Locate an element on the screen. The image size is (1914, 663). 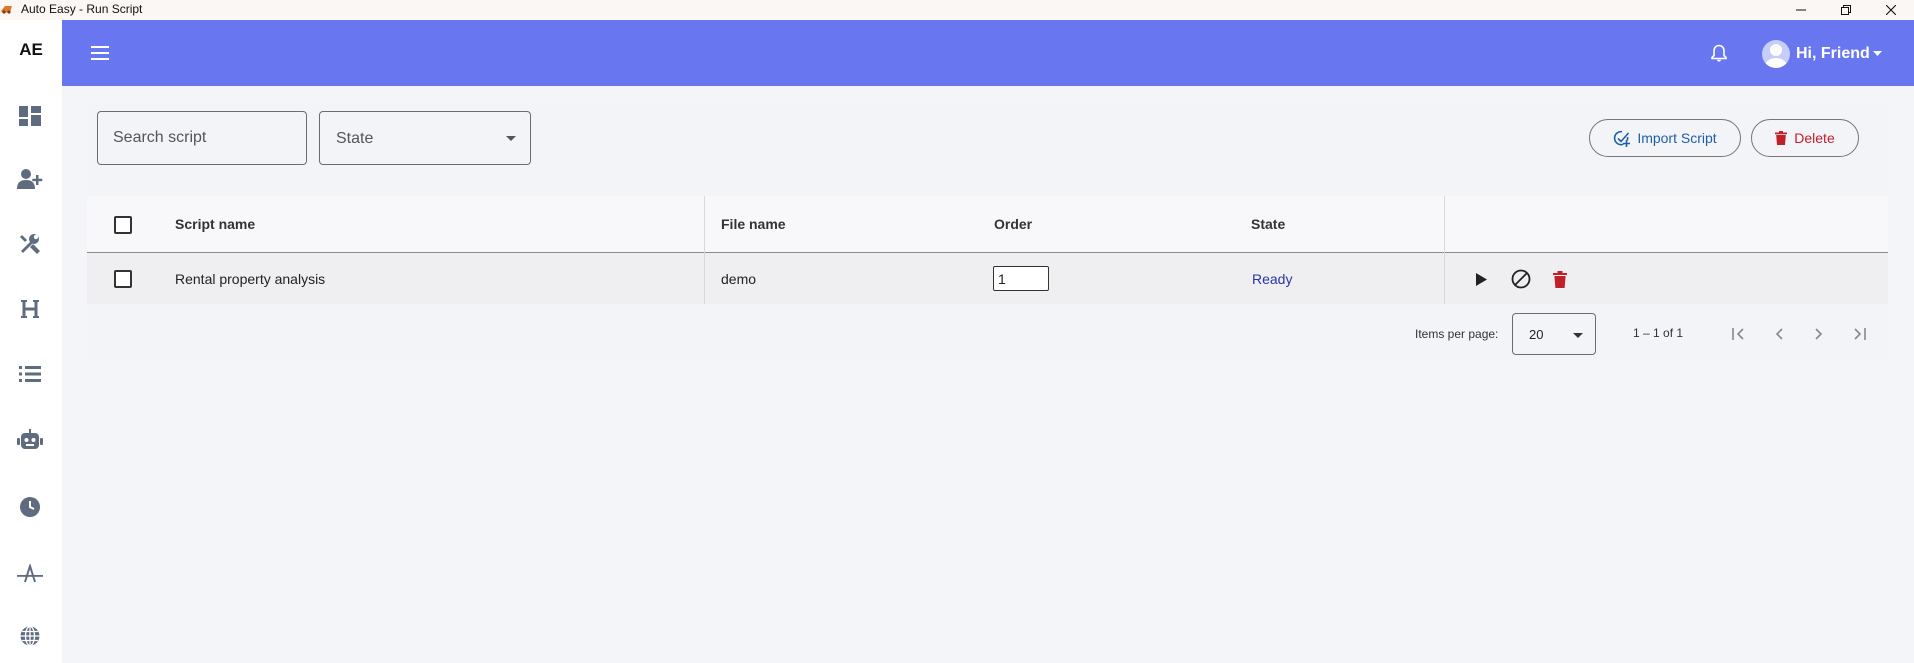
play-icon is located at coordinates (1481, 279).